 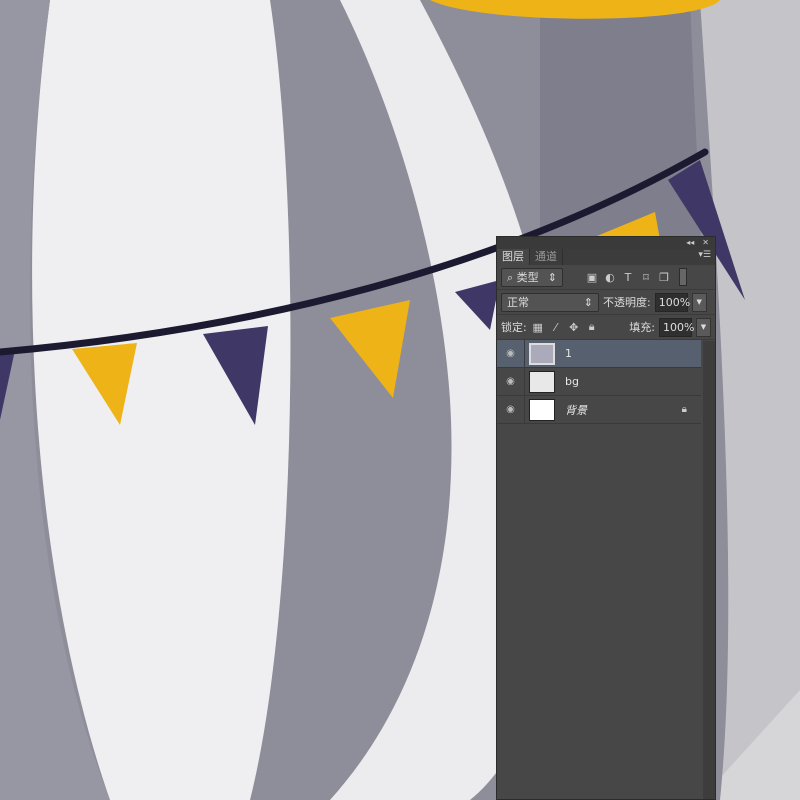 What do you see at coordinates (592, 277) in the screenshot?
I see `image-filter-icon: ▣` at bounding box center [592, 277].